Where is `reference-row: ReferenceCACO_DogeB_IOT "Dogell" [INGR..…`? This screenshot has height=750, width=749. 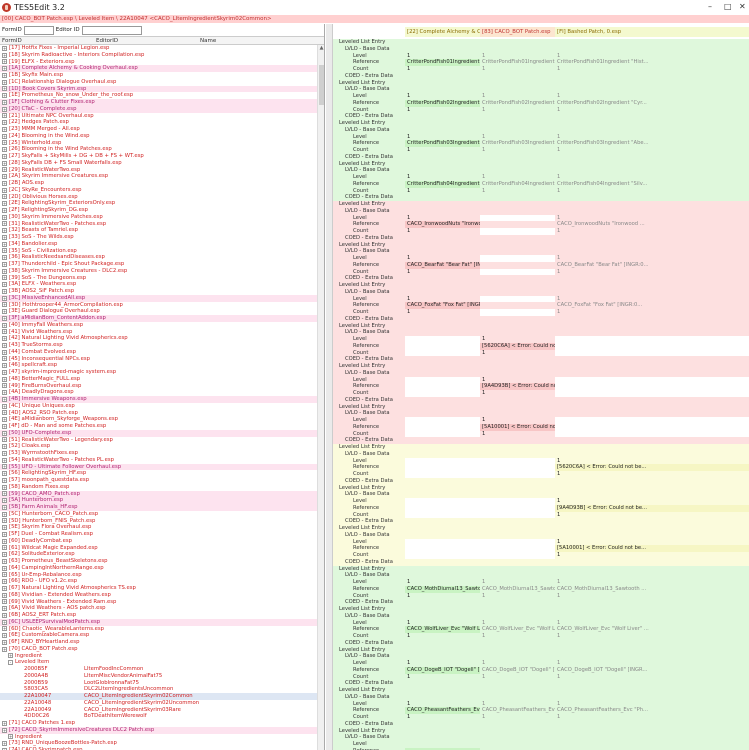
reference-row: ReferenceCACO_DogeB_IOT "Dogell" [INGR..… is located at coordinates (541, 670).